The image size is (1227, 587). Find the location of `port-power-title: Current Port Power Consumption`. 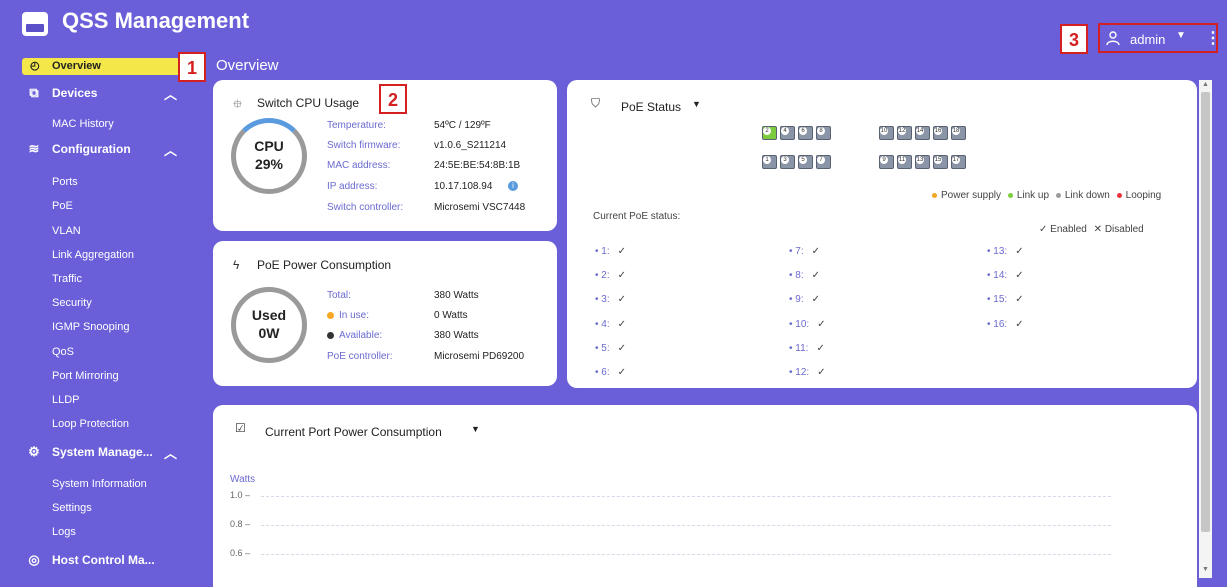

port-power-title: Current Port Power Consumption is located at coordinates (353, 432).